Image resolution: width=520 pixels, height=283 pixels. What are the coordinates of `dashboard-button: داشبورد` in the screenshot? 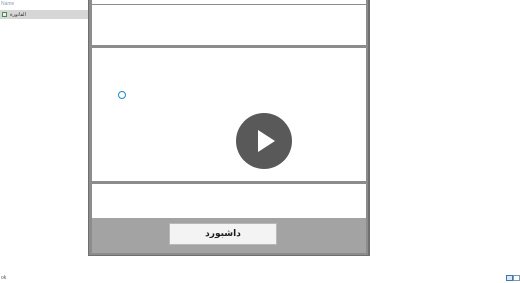 It's located at (223, 234).